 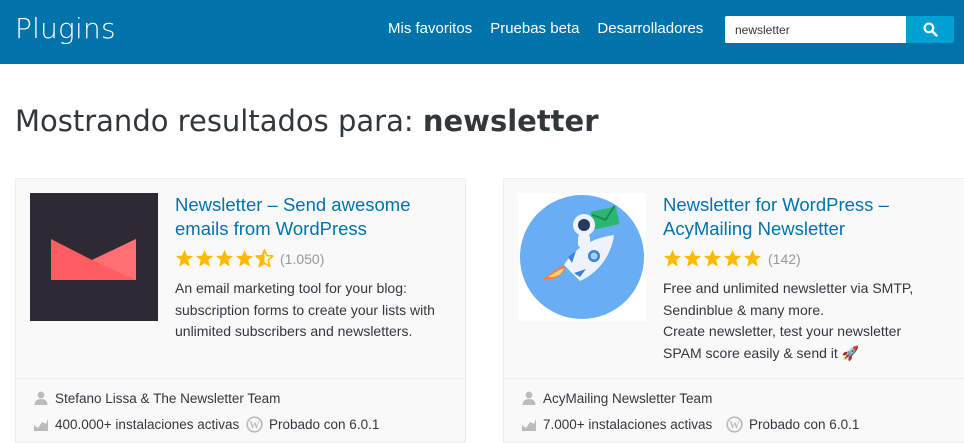 I want to click on search-input, so click(x=815, y=29).